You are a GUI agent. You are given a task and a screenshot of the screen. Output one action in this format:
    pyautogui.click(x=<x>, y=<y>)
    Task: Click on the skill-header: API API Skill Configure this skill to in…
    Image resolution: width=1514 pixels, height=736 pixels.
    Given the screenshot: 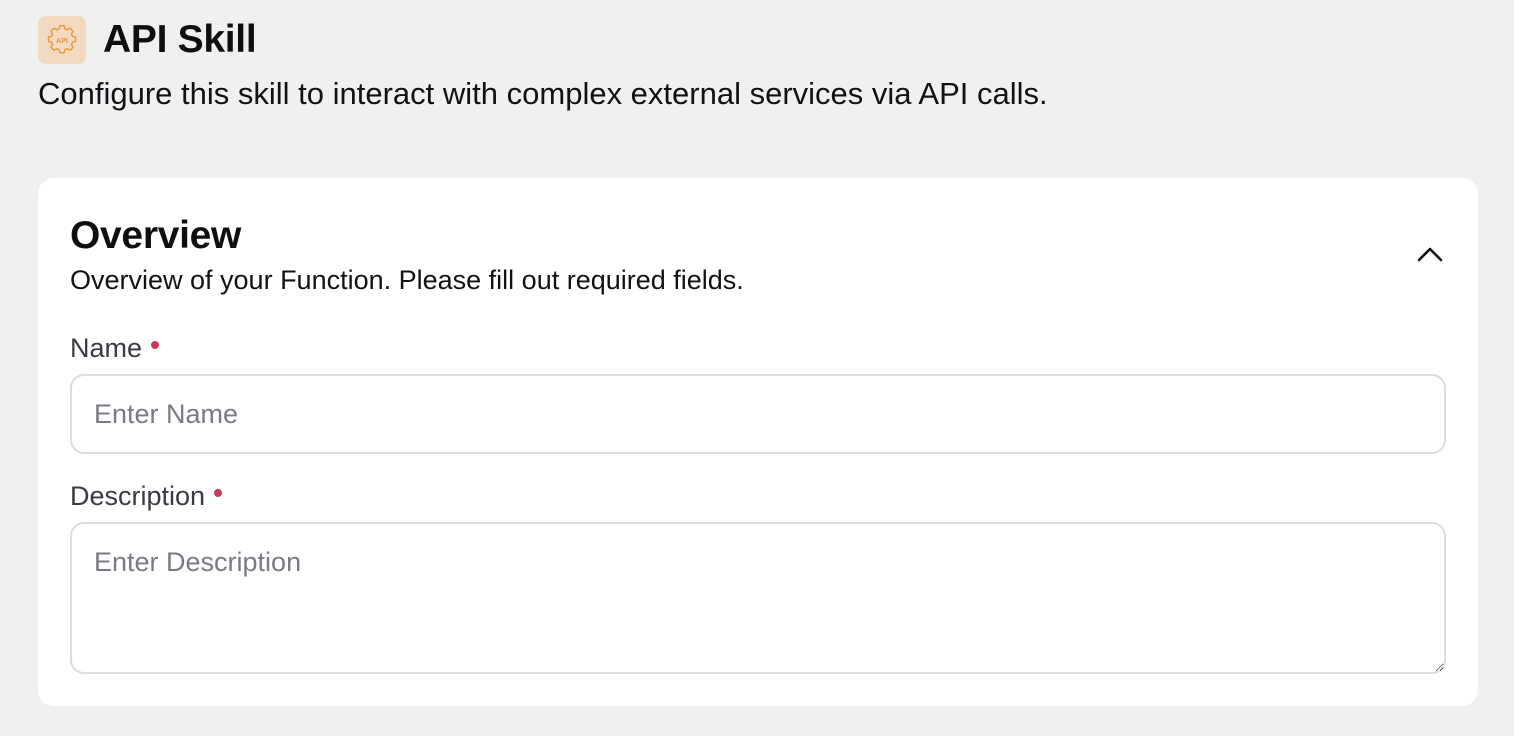 What is the action you would take?
    pyautogui.click(x=543, y=64)
    